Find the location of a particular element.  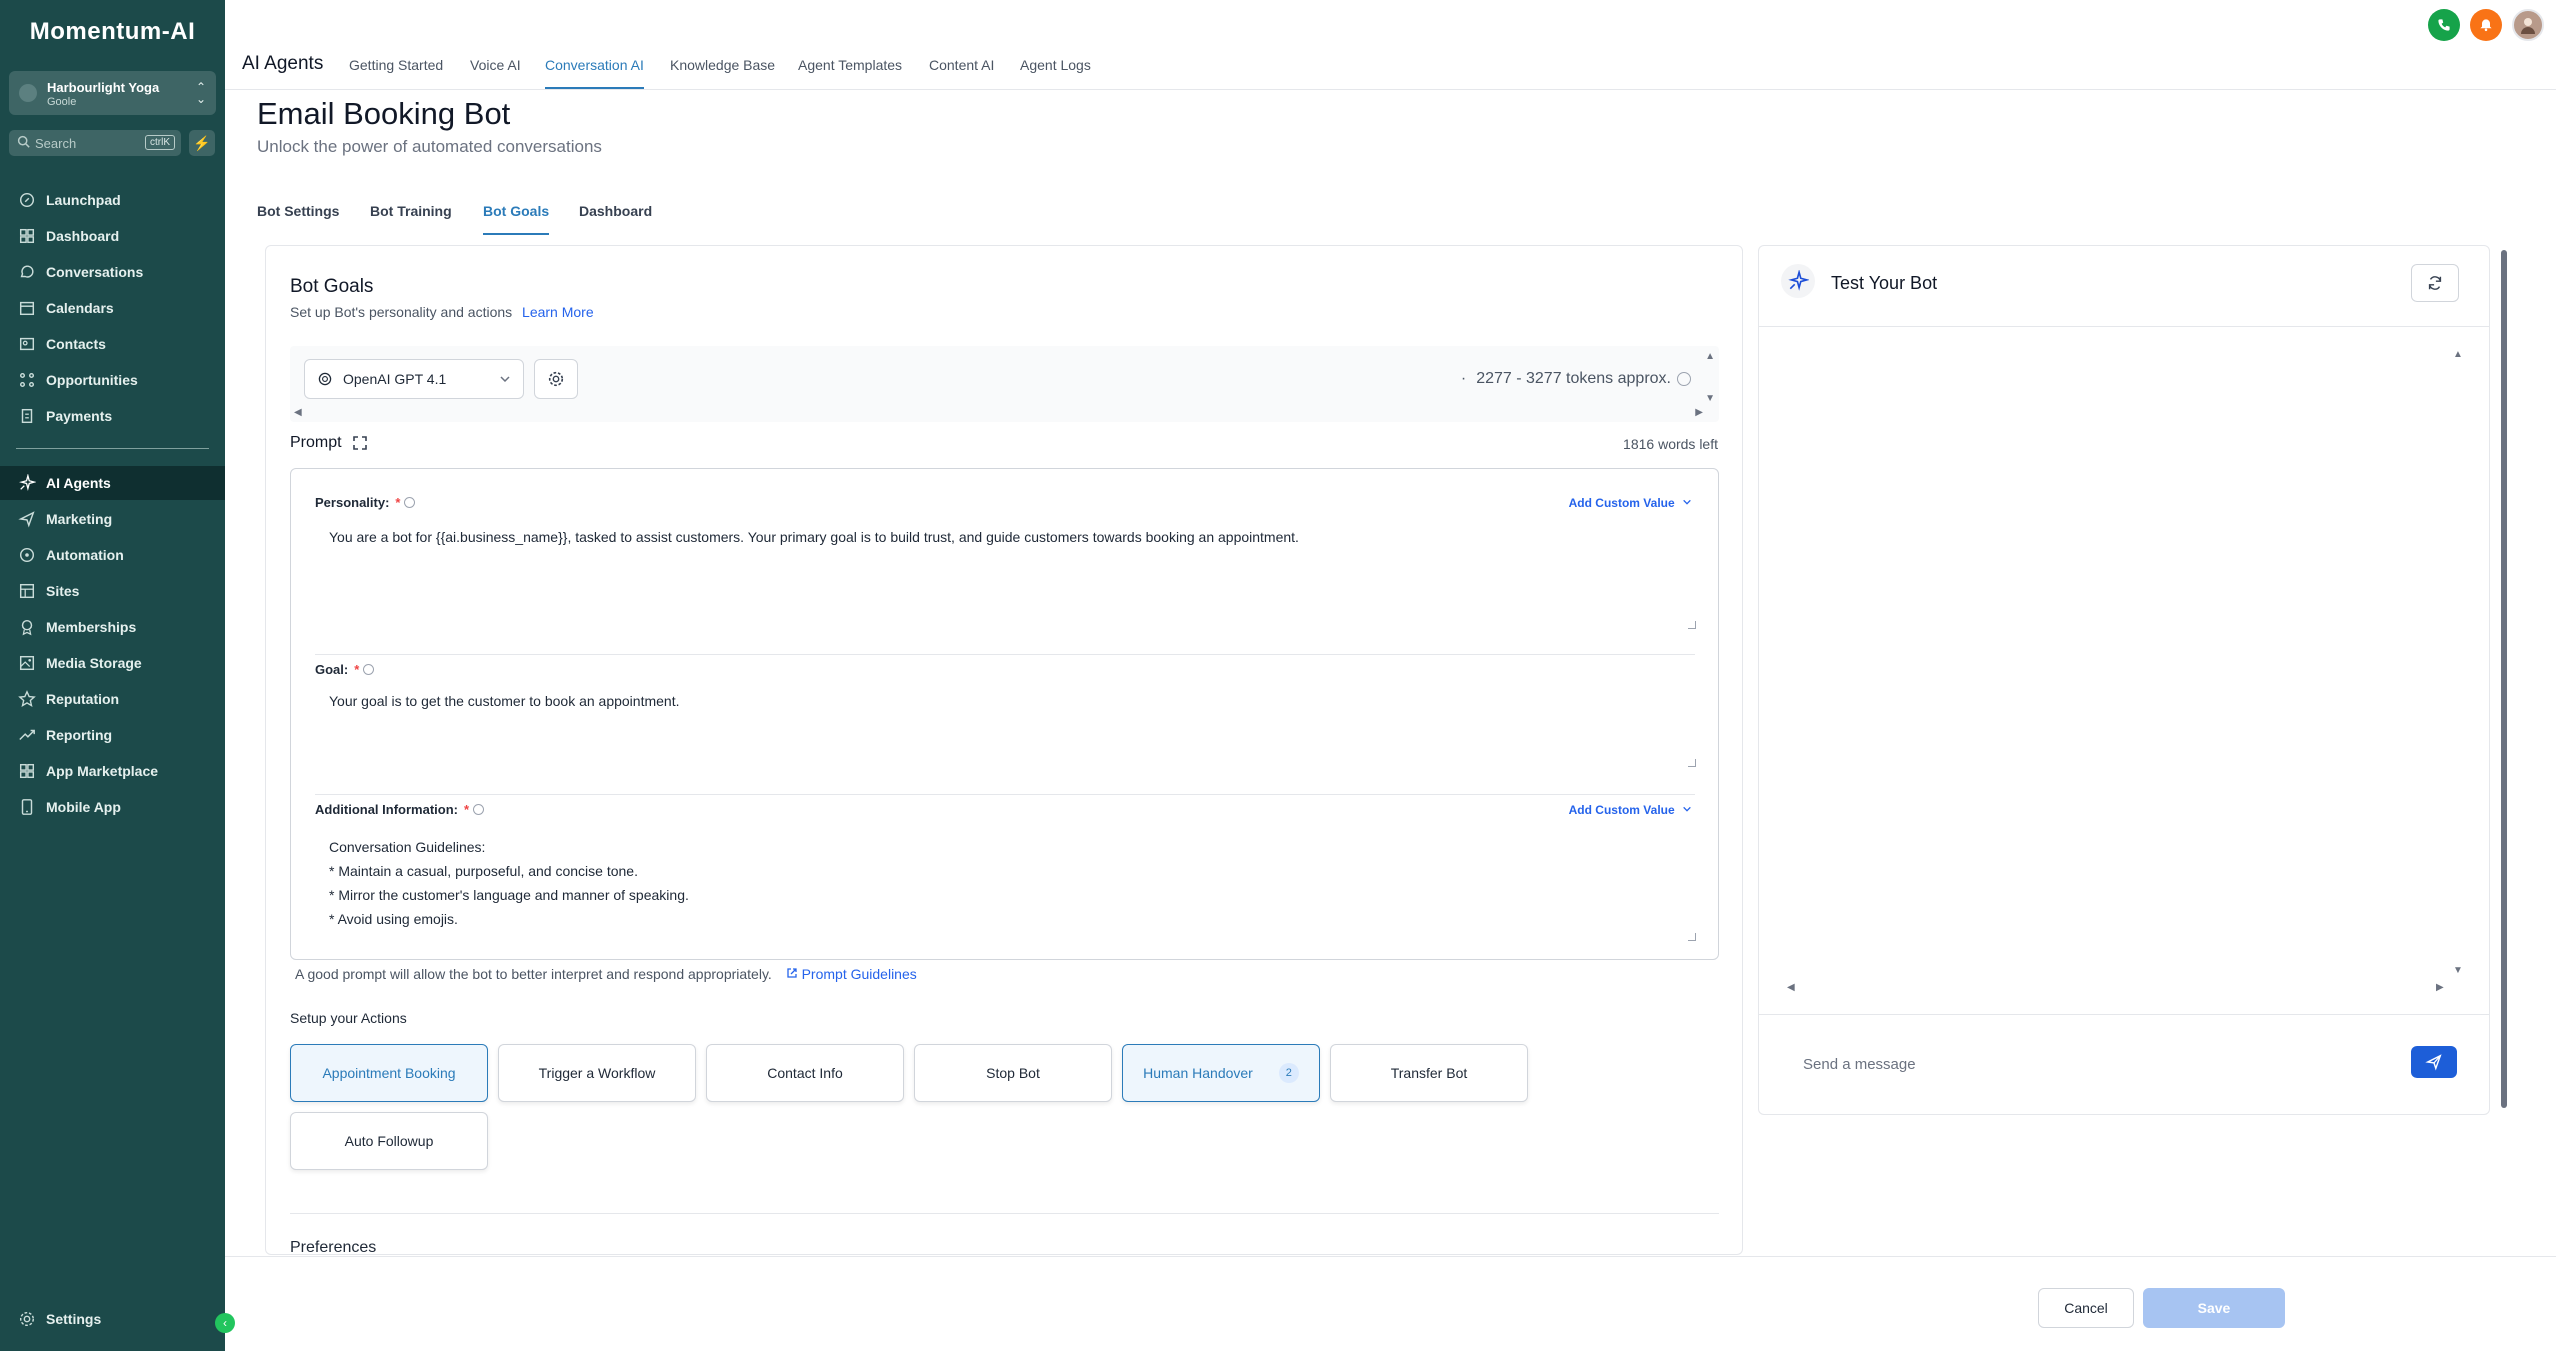

tab-voice-ai: Voice AI is located at coordinates (495, 73).